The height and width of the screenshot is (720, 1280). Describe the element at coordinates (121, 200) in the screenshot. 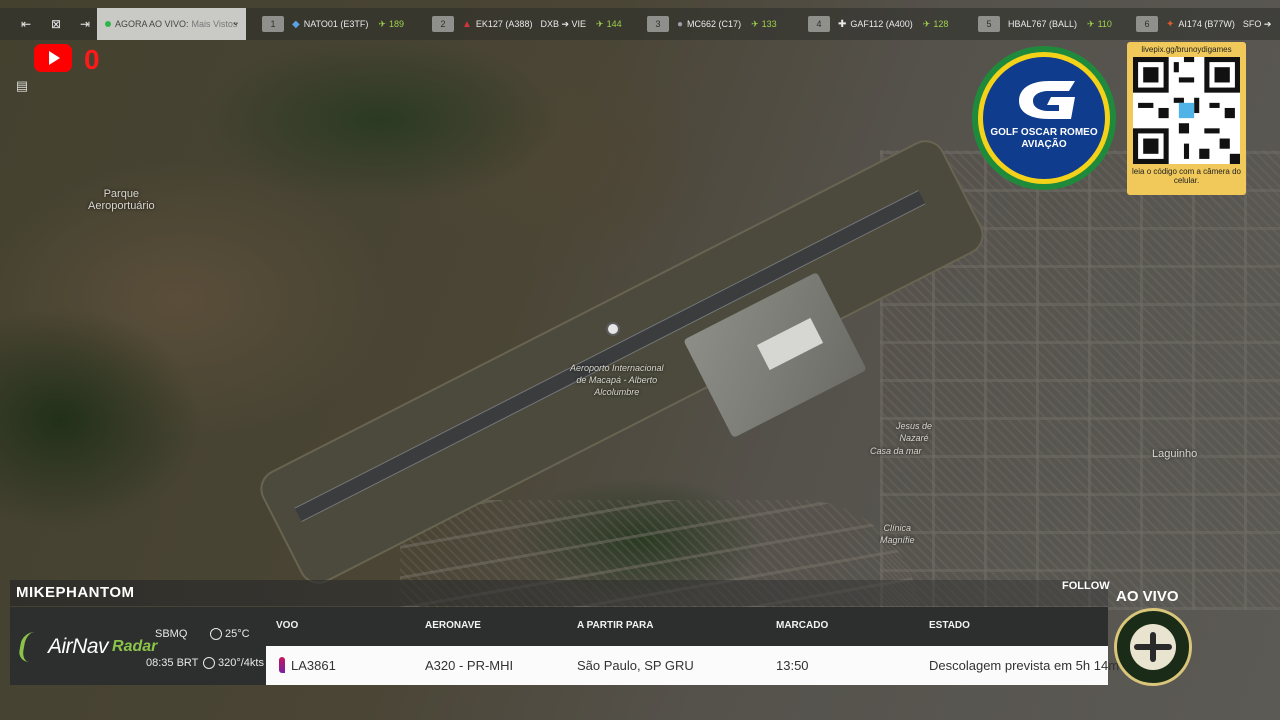

I see `map-label-park: Parque Aeroportuário` at that location.